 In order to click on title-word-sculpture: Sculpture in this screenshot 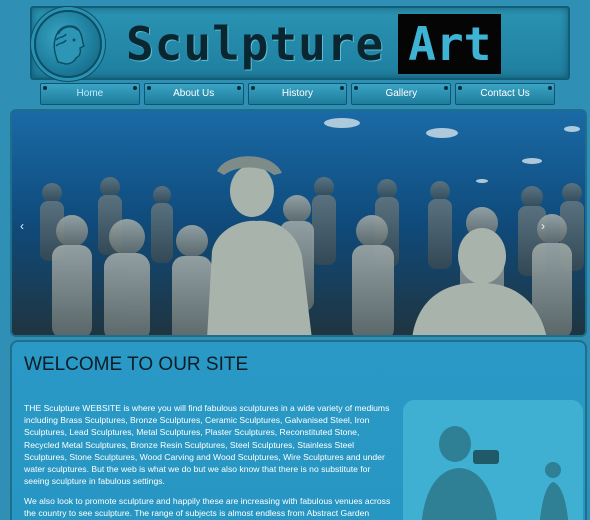, I will do `click(255, 44)`.